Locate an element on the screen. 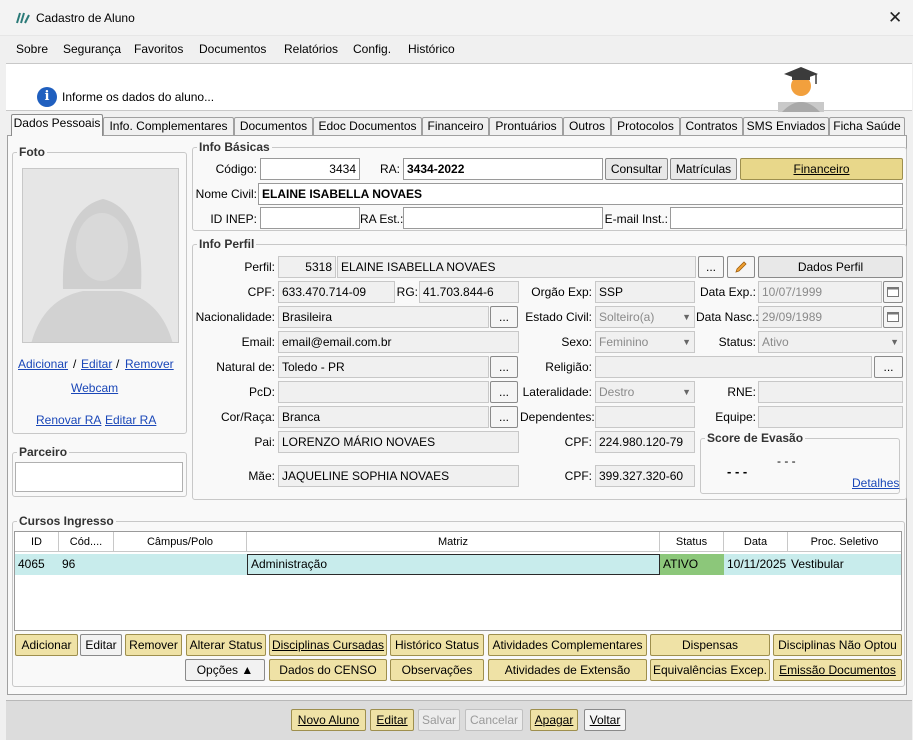 This screenshot has height=740, width=913. equivalencias-button: Equivalências Excep. is located at coordinates (710, 670).